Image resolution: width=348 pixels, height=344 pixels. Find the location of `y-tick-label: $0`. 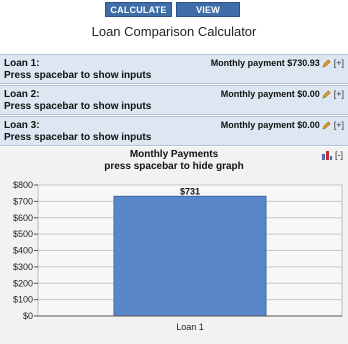

y-tick-label: $0 is located at coordinates (28, 316).